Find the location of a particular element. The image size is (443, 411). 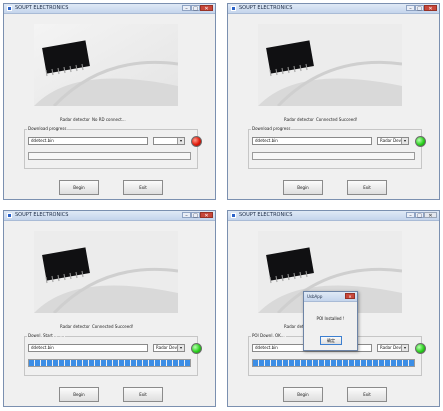

dialog-ok-button: 确定 is located at coordinates (331, 340).